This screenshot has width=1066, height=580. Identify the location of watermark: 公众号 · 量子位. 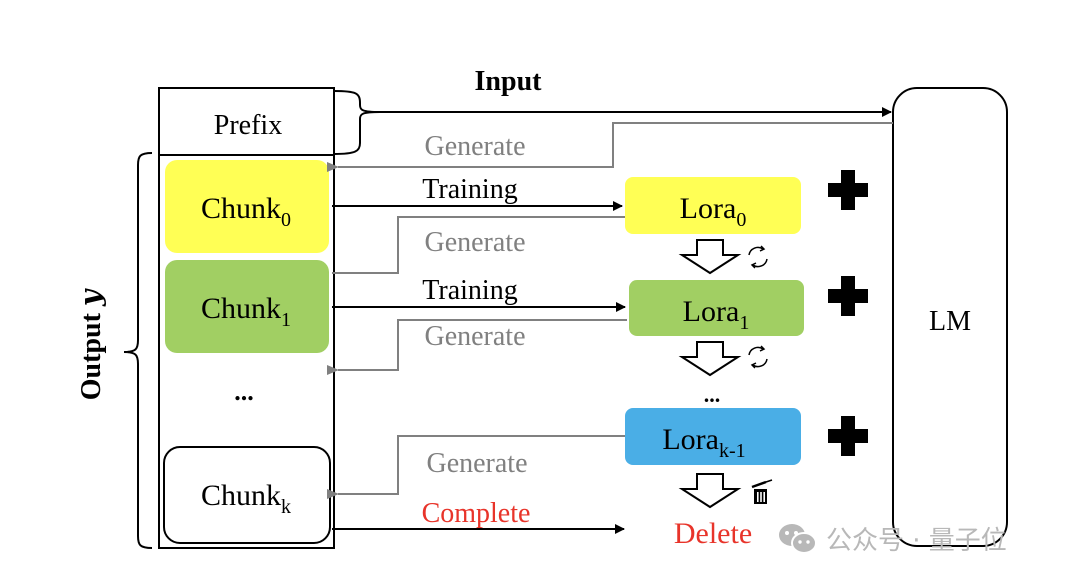
(892, 538).